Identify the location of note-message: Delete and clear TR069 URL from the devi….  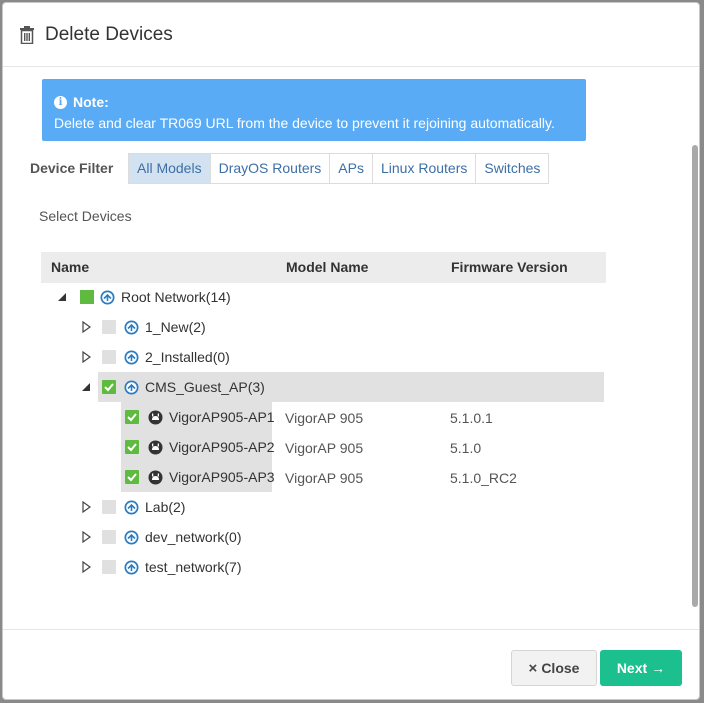
(304, 123).